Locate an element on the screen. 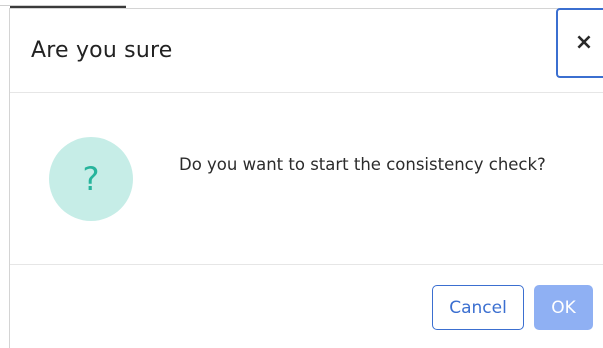 This screenshot has height=348, width=603. cancel-button: Cancel is located at coordinates (478, 307).